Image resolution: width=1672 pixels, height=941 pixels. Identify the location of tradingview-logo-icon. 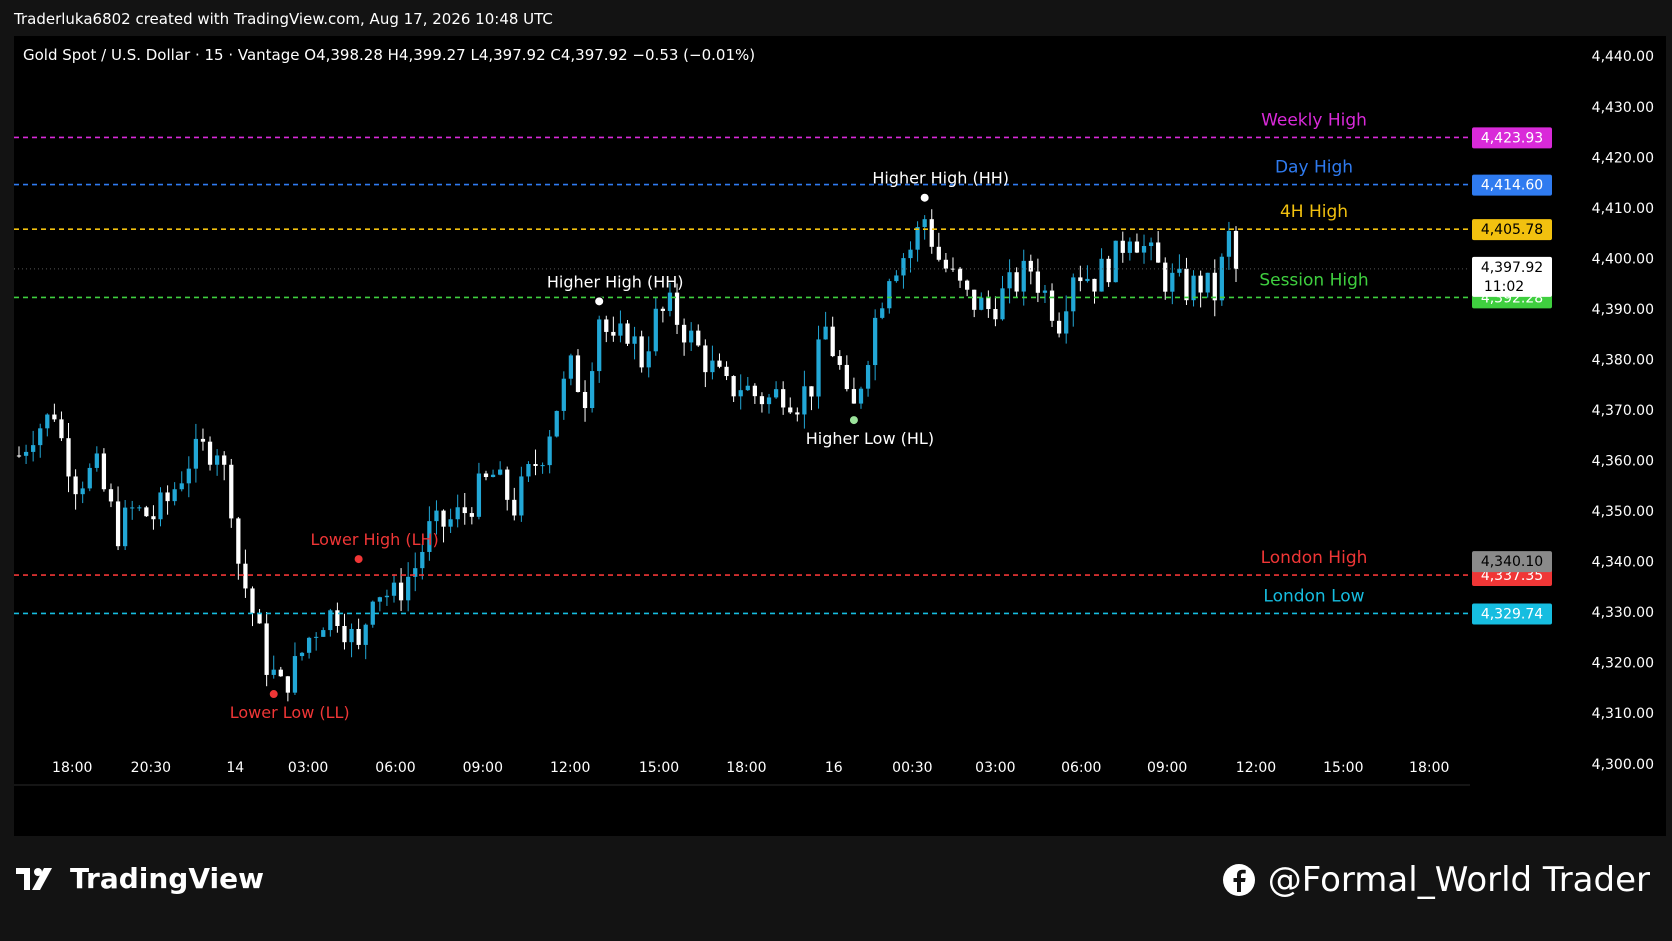
(34, 878).